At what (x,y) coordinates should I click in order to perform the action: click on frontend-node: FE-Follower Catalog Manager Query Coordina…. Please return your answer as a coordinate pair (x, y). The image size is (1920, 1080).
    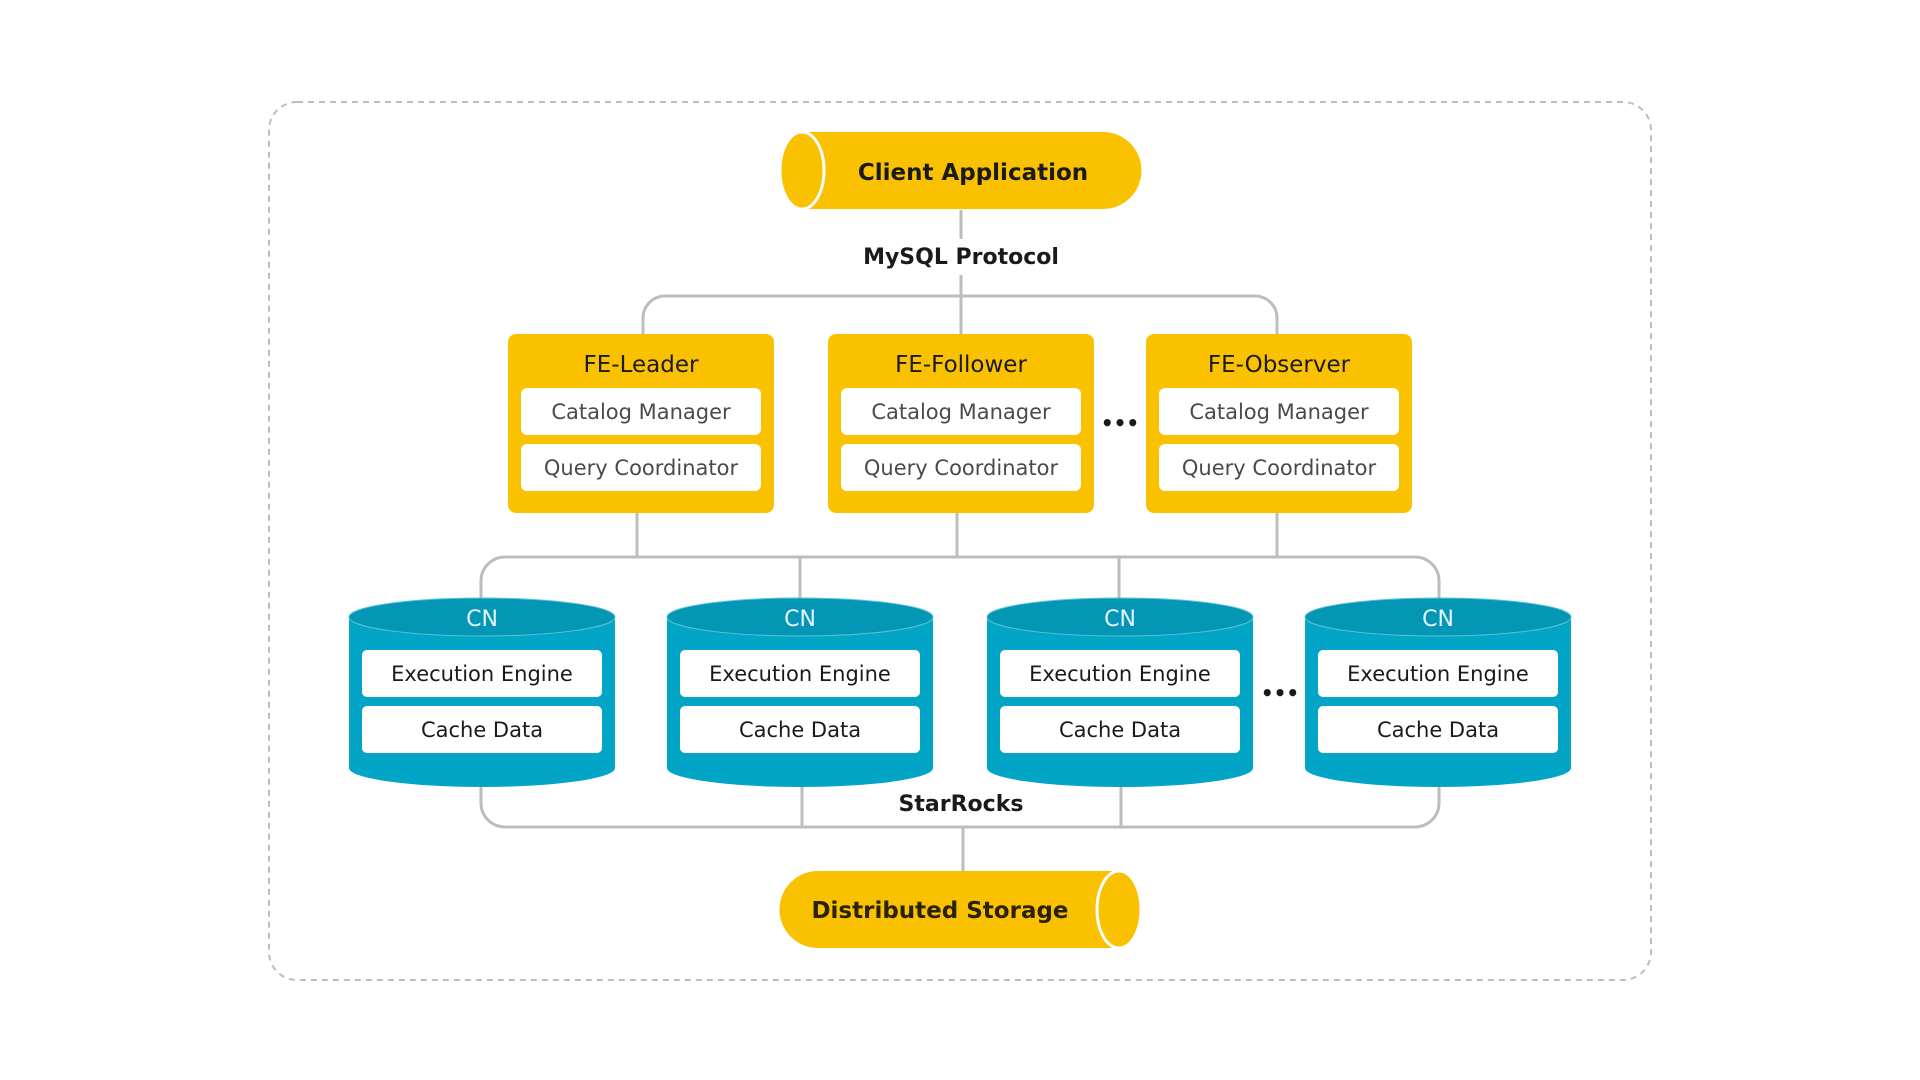
    Looking at the image, I should click on (961, 423).